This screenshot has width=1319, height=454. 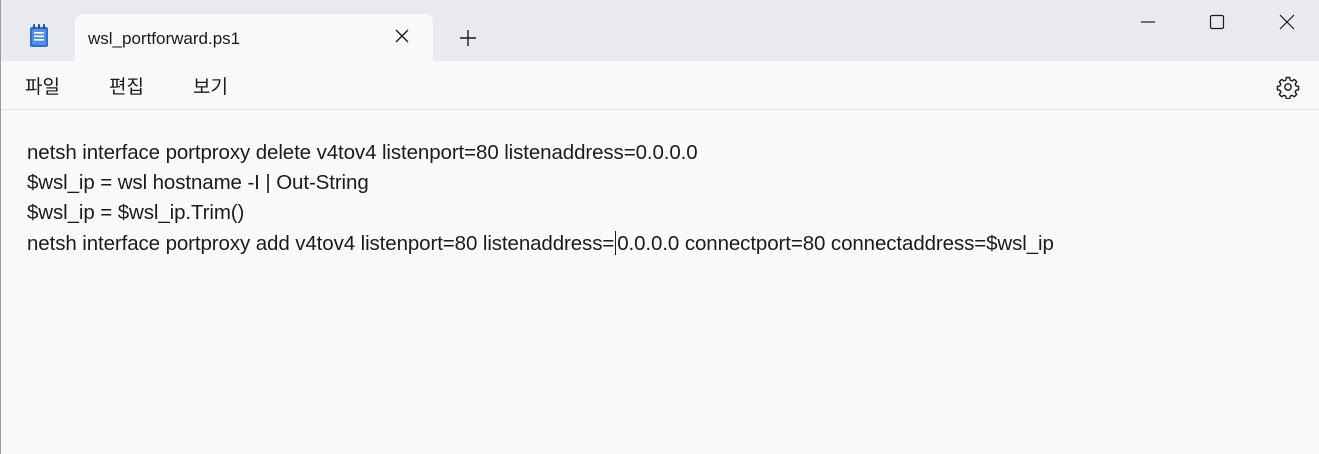 What do you see at coordinates (136, 212) in the screenshot?
I see `editor-line: $wsl_ip = $wsl_ip.Trim()` at bounding box center [136, 212].